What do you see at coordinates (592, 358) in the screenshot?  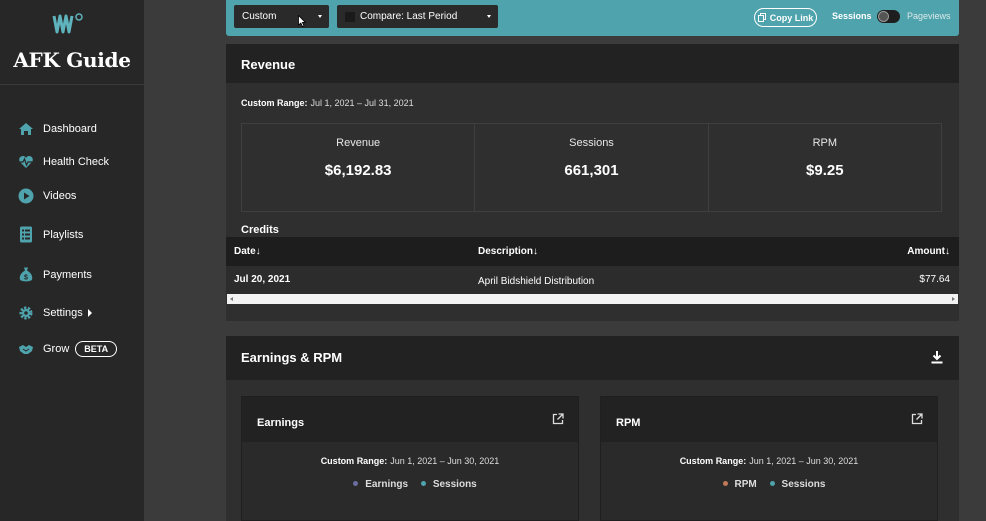 I see `earnings-rpm-title: Earnings & RPM` at bounding box center [592, 358].